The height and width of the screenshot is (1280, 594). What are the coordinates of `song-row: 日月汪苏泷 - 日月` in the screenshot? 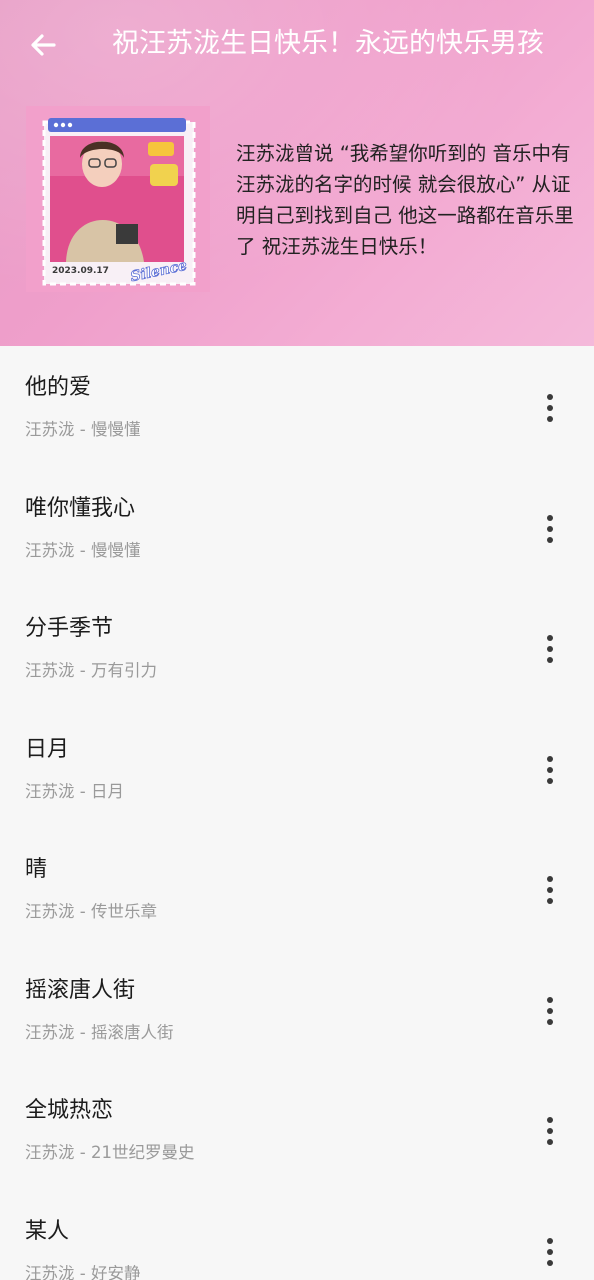 It's located at (297, 768).